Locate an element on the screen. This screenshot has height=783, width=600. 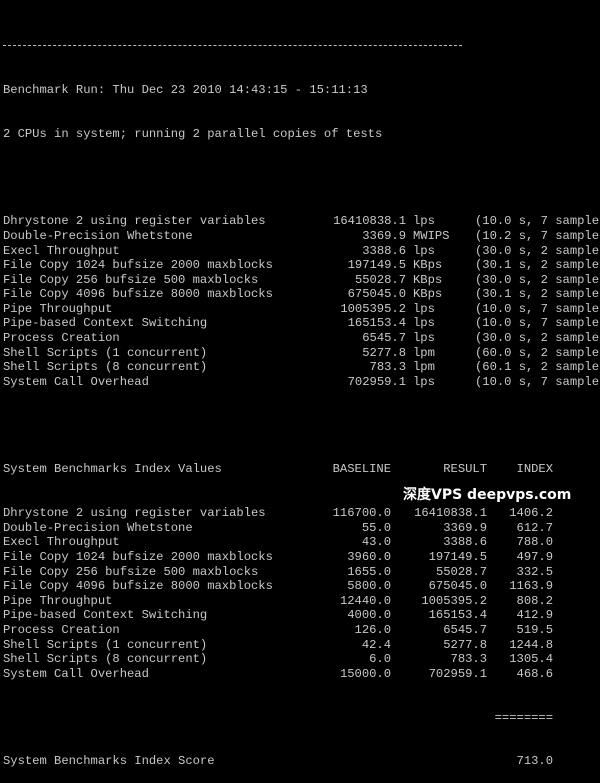
index-row: Pipe Throughput 12440.0 1005395.2 808.2 is located at coordinates (301, 601).